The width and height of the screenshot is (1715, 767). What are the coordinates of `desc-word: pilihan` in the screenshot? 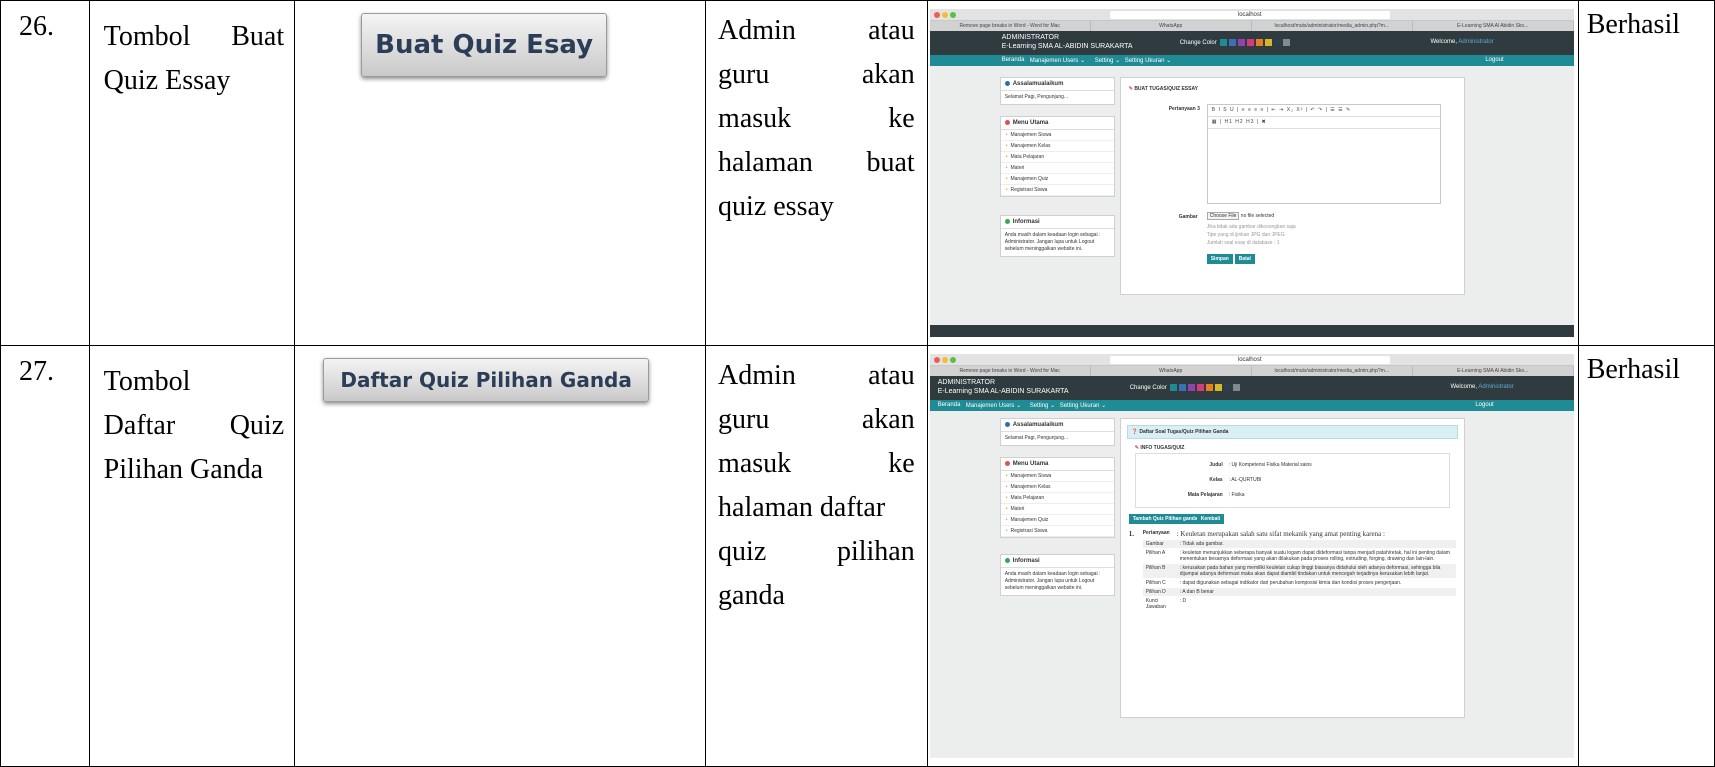 It's located at (875, 551).